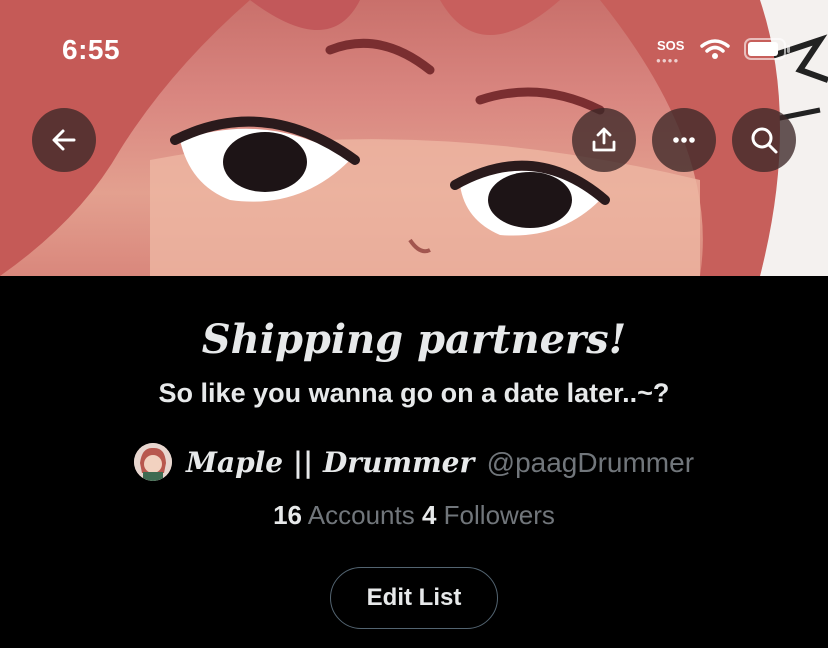 This screenshot has height=648, width=828. I want to click on avatar, so click(152, 462).